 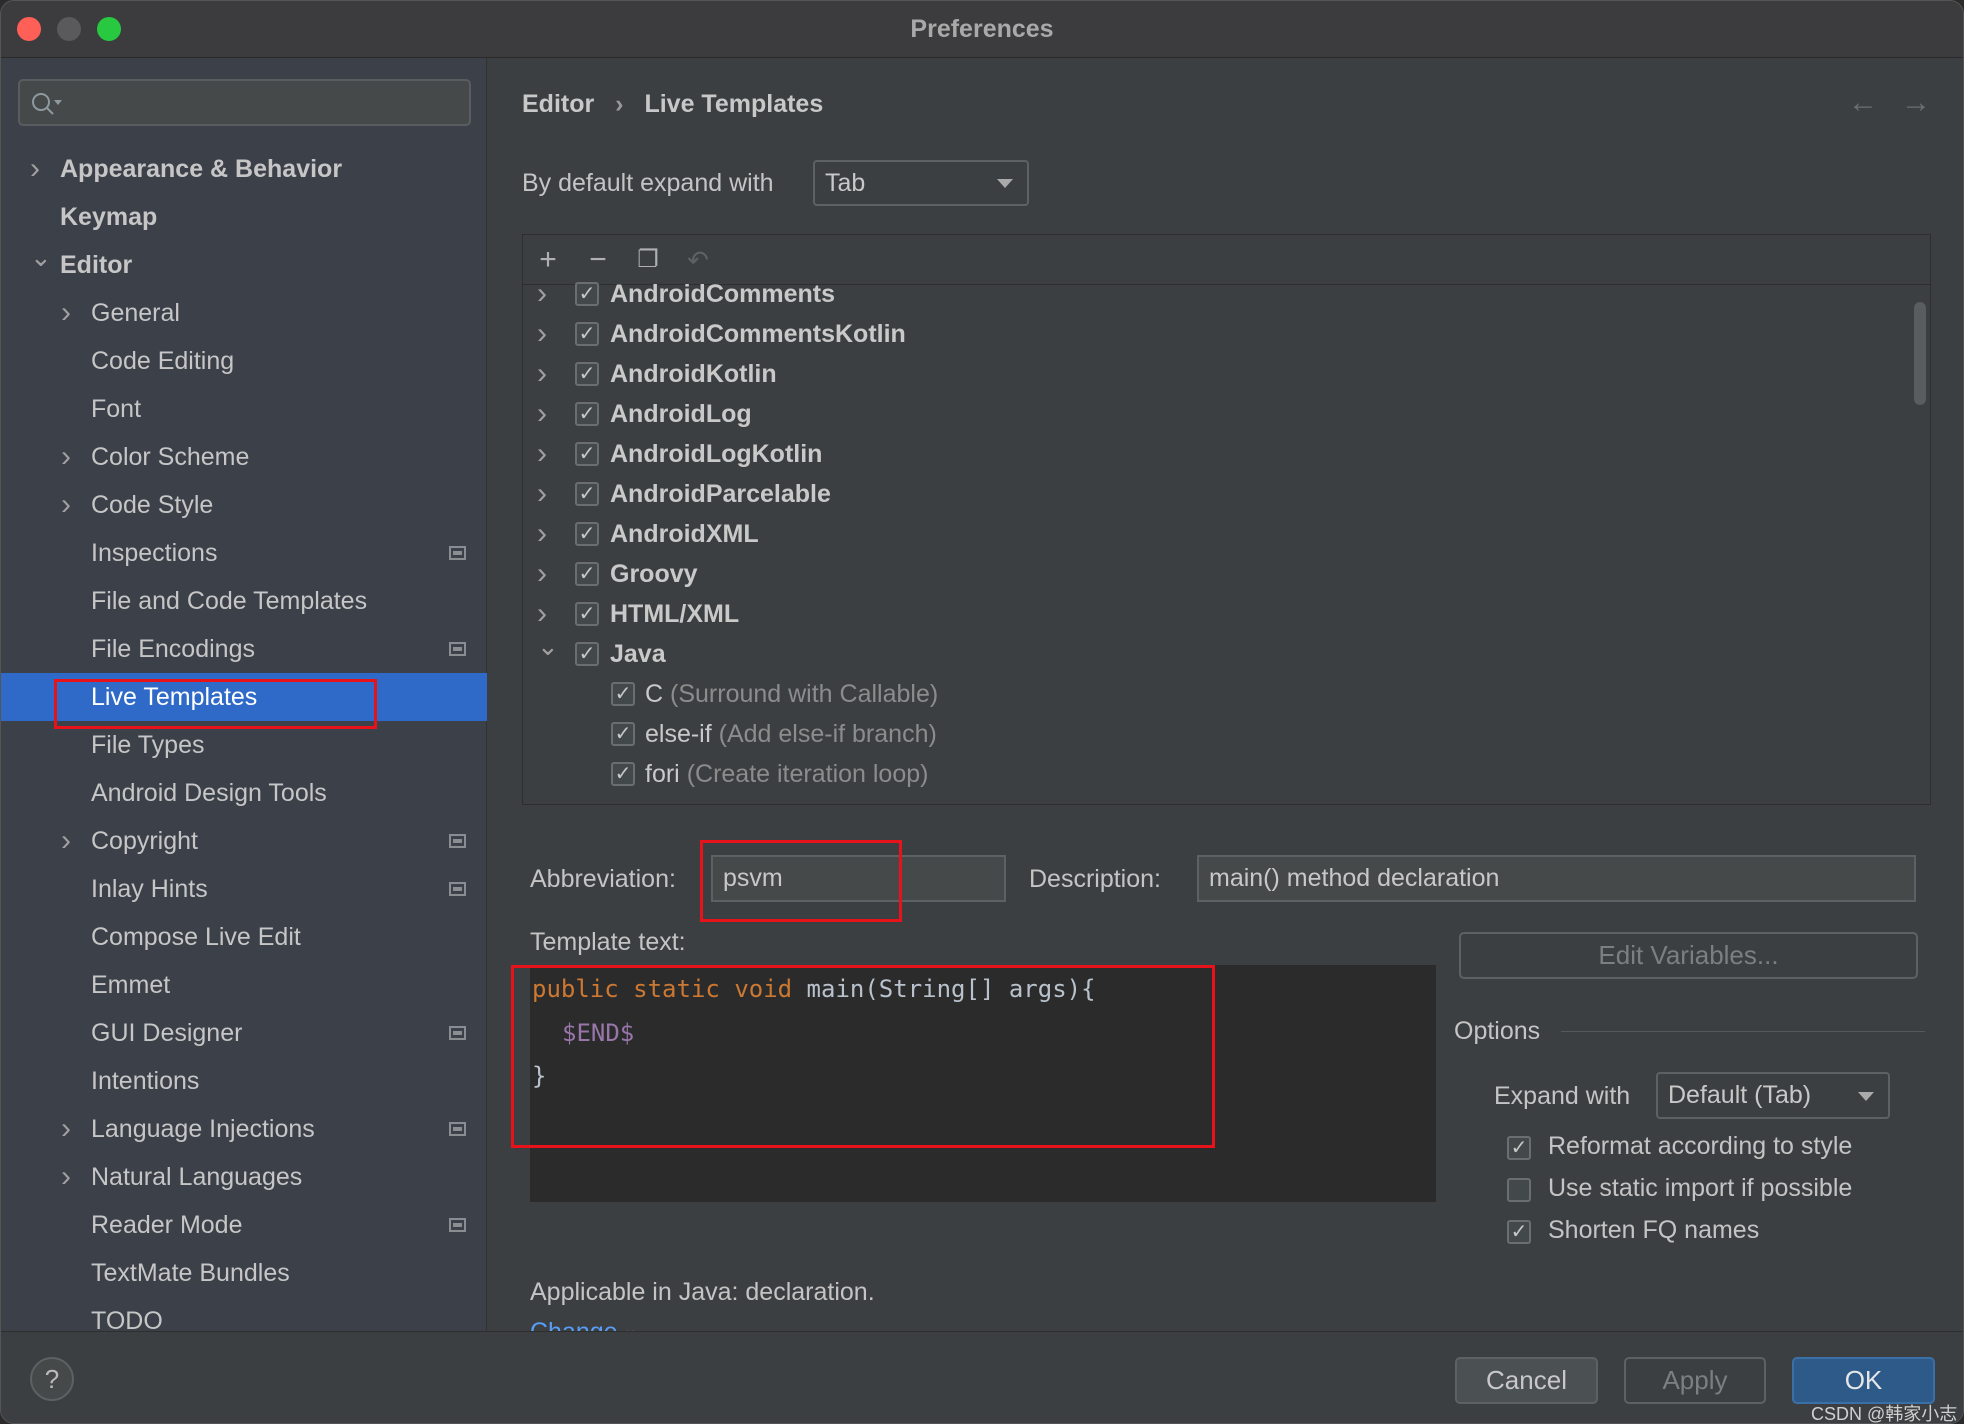 I want to click on sidebar-item-font: Font, so click(x=244, y=409).